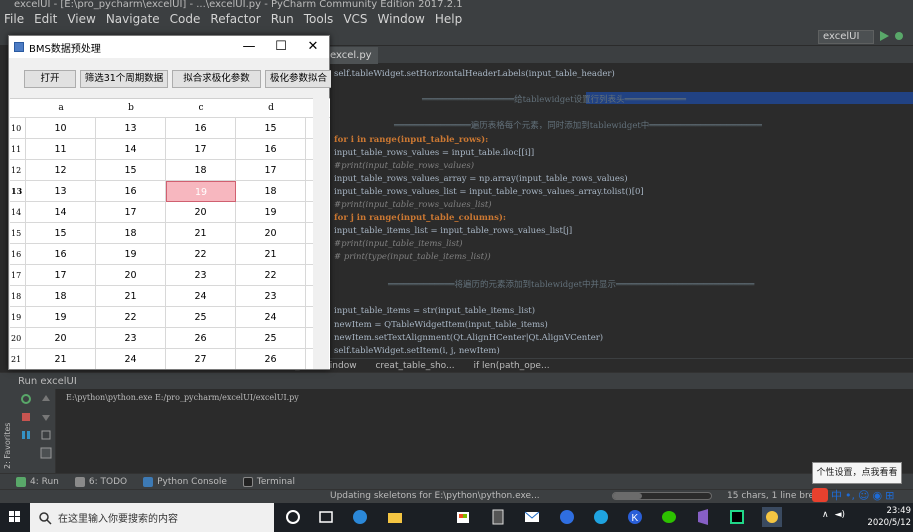 The image size is (913, 532). Describe the element at coordinates (662, 496) in the screenshot. I see `background-task-progress` at that location.